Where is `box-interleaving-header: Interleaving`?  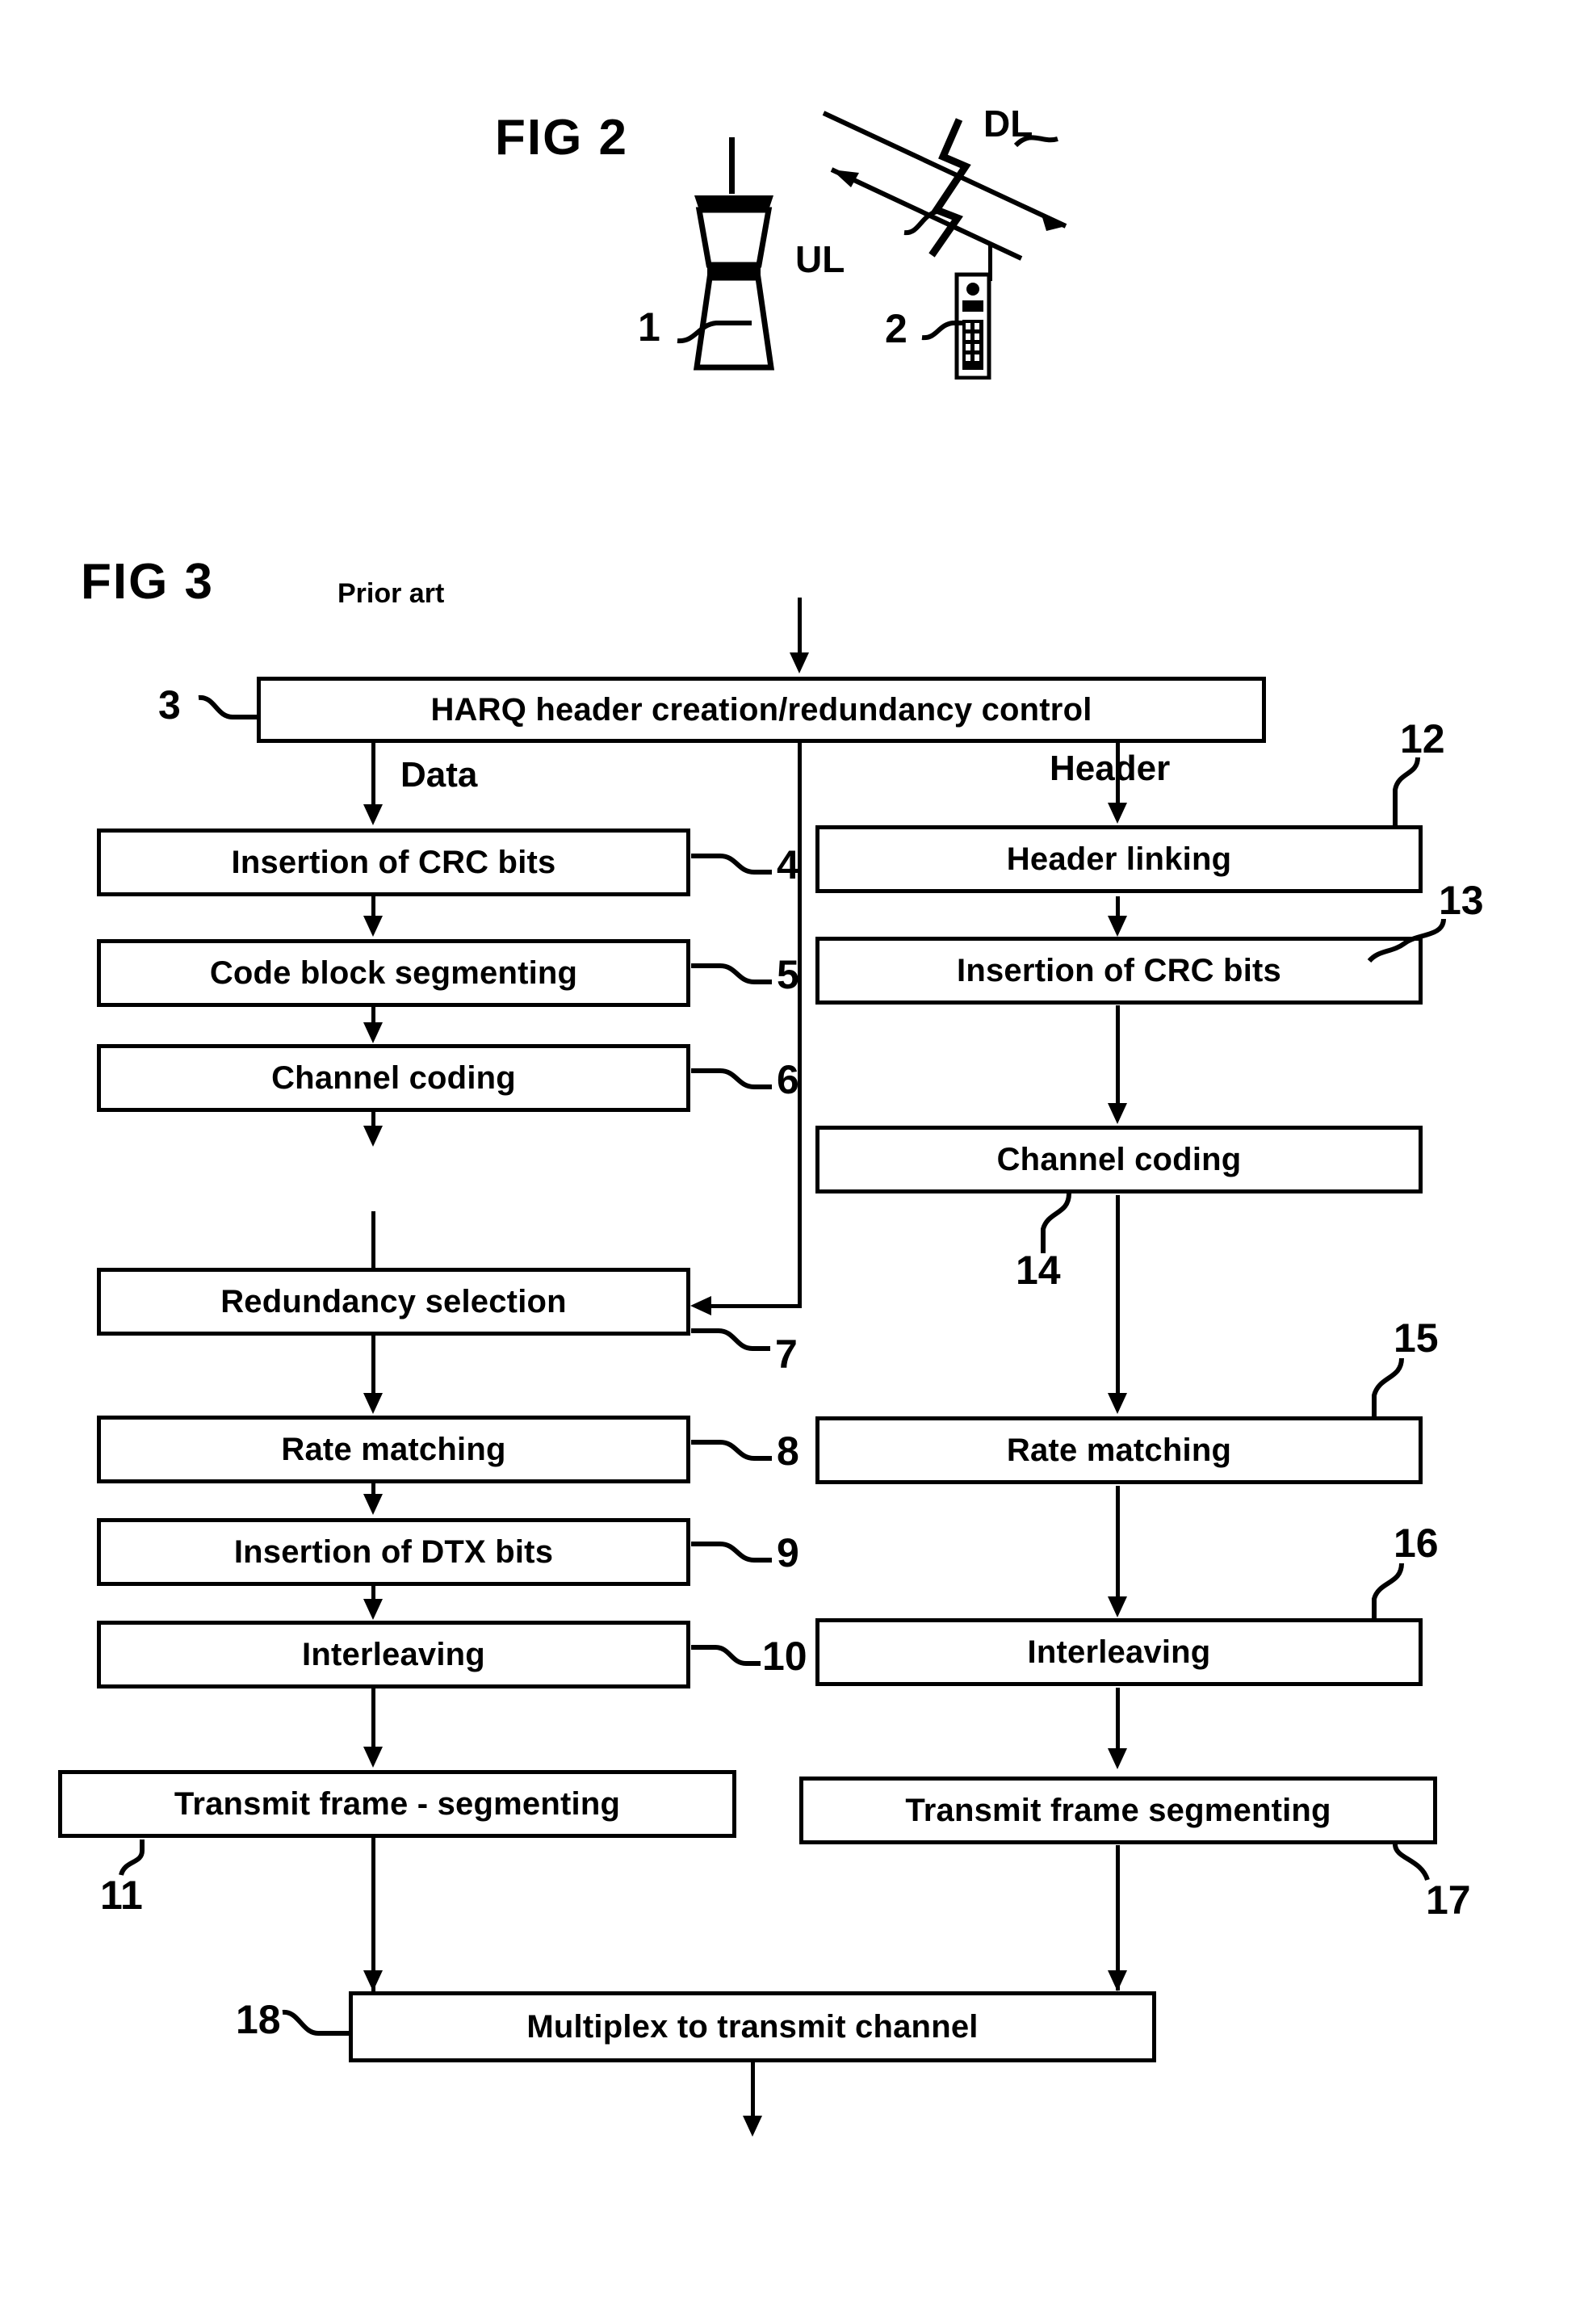 box-interleaving-header: Interleaving is located at coordinates (1119, 1652).